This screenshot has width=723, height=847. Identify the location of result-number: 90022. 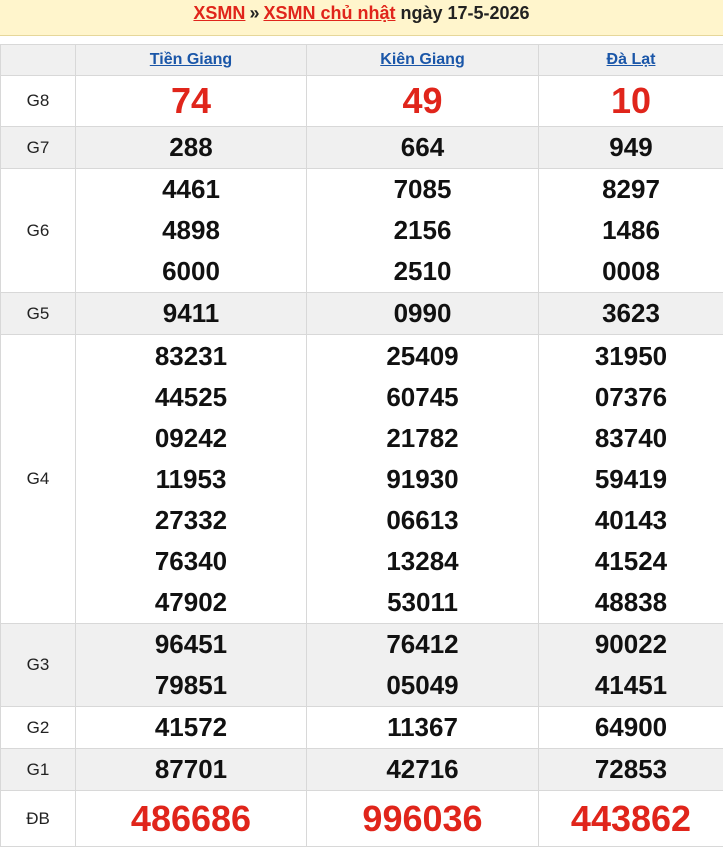
(631, 644).